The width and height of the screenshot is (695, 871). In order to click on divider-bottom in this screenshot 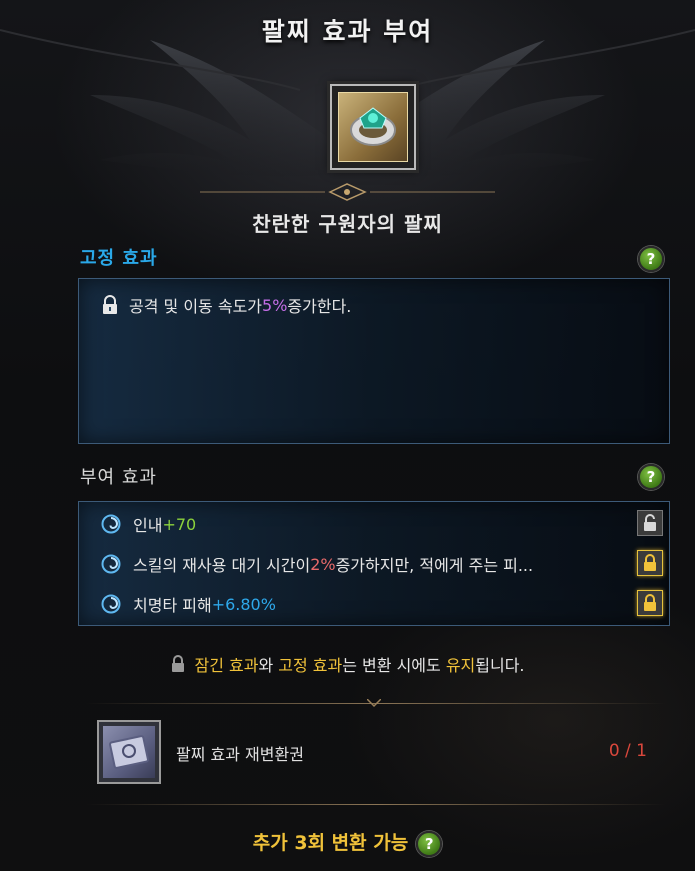, I will do `click(376, 804)`.